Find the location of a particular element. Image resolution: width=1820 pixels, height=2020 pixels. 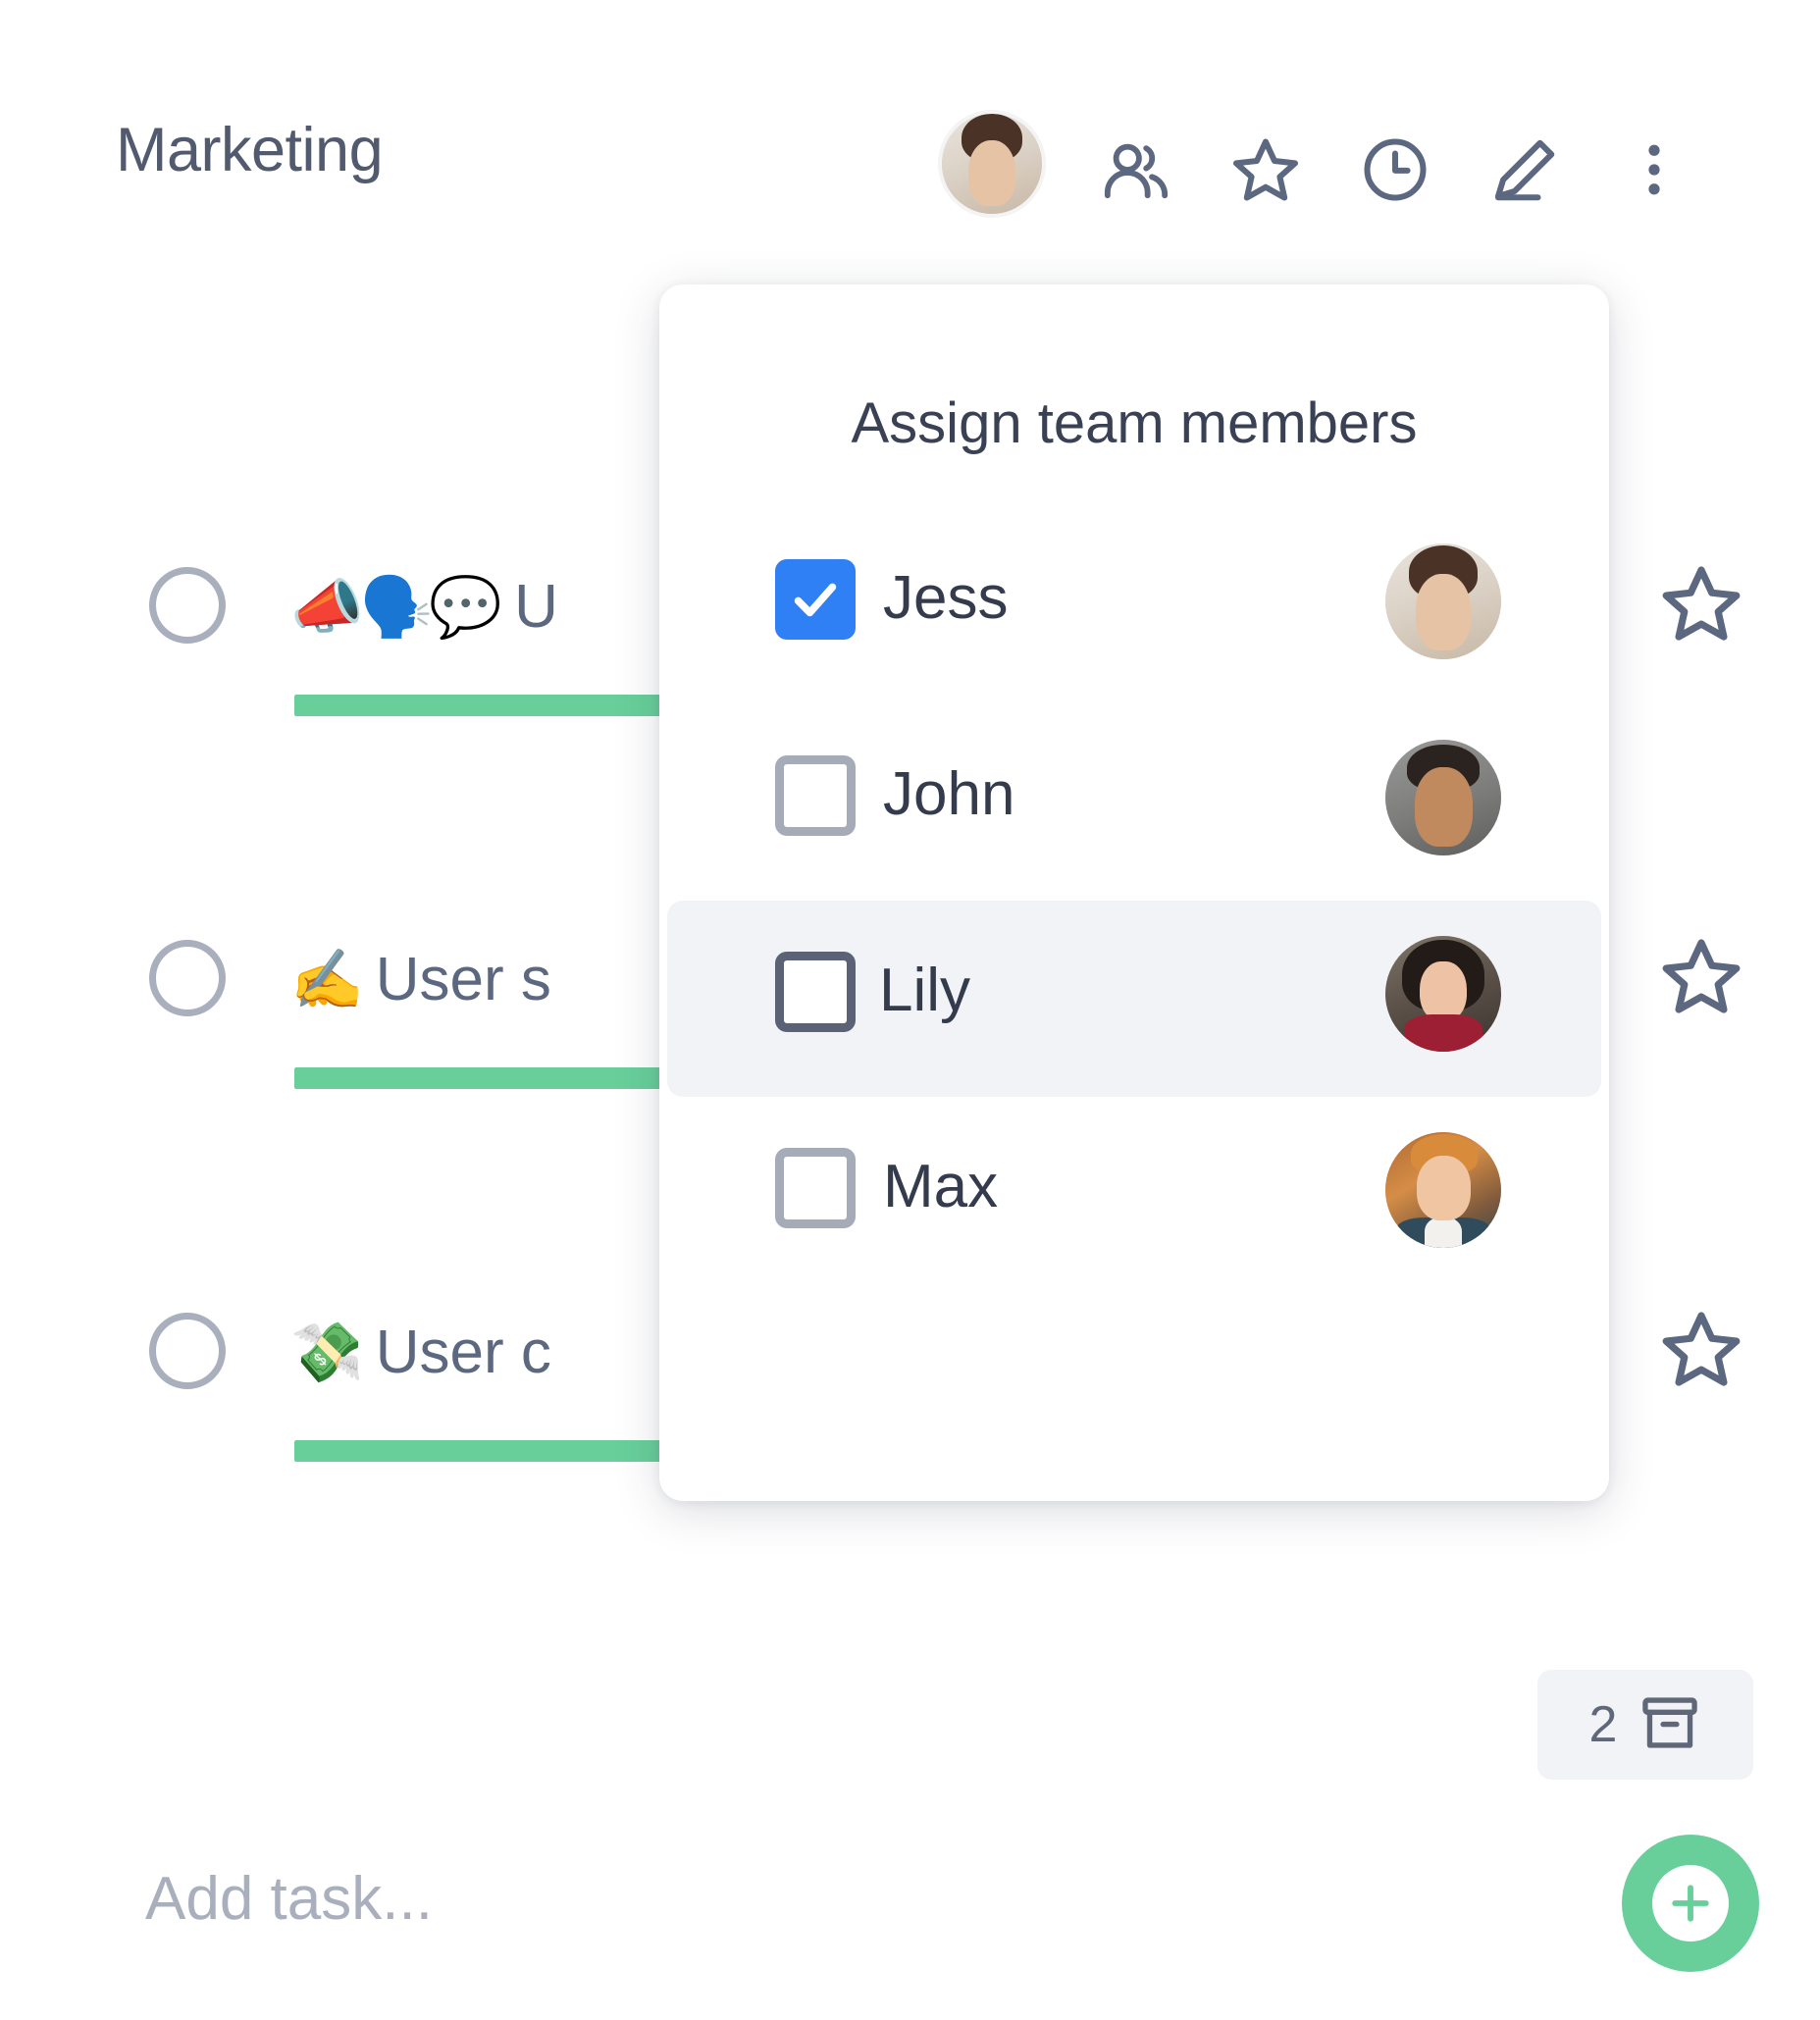

task-emoji: 💸 is located at coordinates (327, 1352).